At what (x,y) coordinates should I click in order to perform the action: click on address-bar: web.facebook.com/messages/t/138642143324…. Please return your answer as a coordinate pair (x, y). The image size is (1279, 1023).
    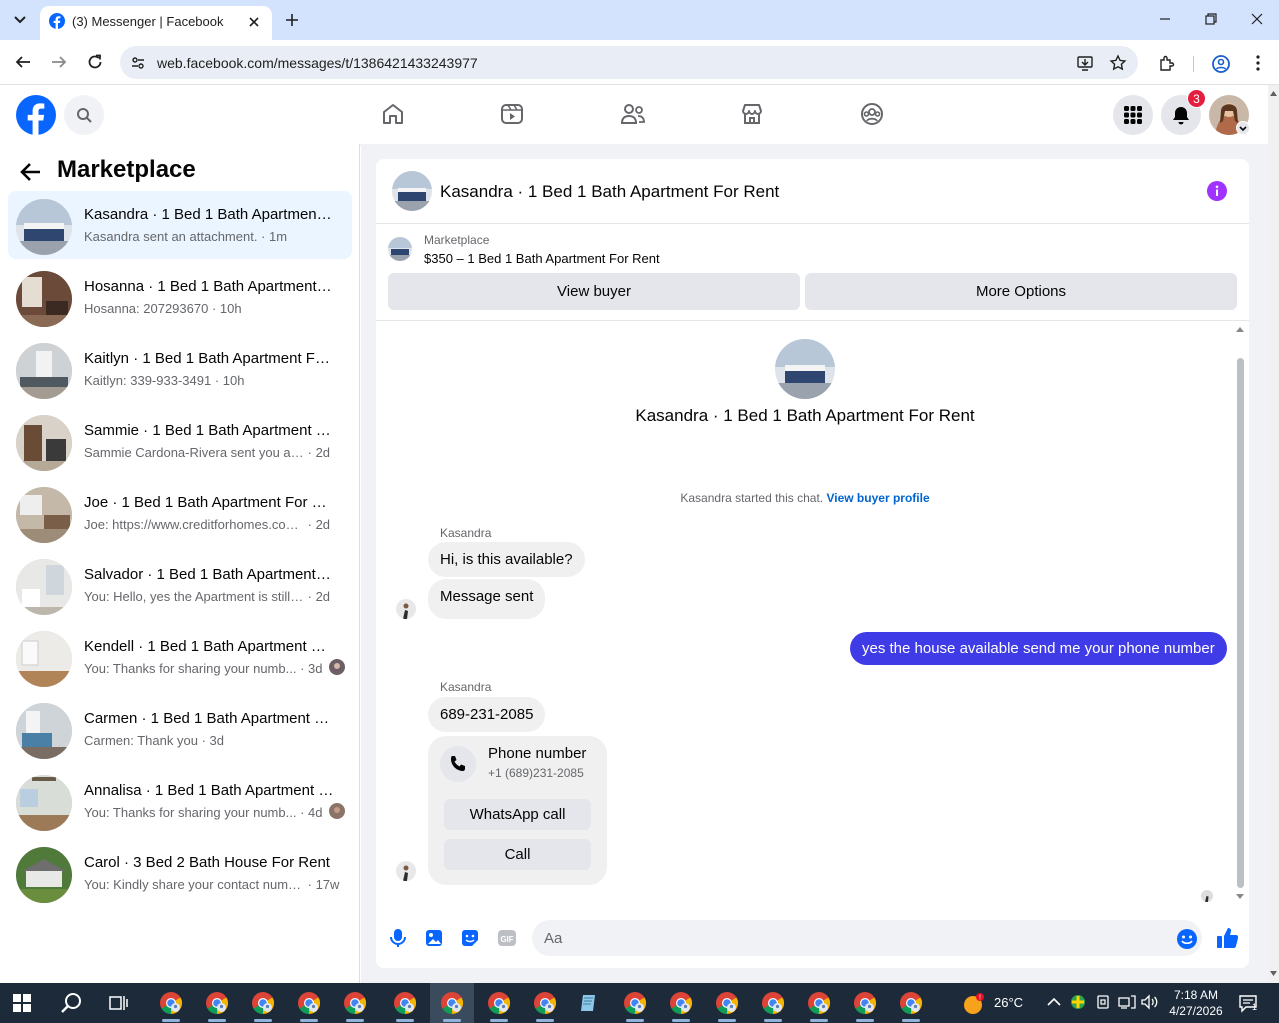
    Looking at the image, I should click on (629, 62).